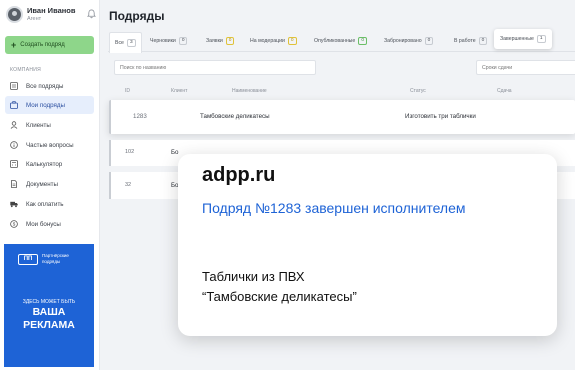  What do you see at coordinates (253, 276) in the screenshot?
I see `notification-body-line: Таблички из ПВХ` at bounding box center [253, 276].